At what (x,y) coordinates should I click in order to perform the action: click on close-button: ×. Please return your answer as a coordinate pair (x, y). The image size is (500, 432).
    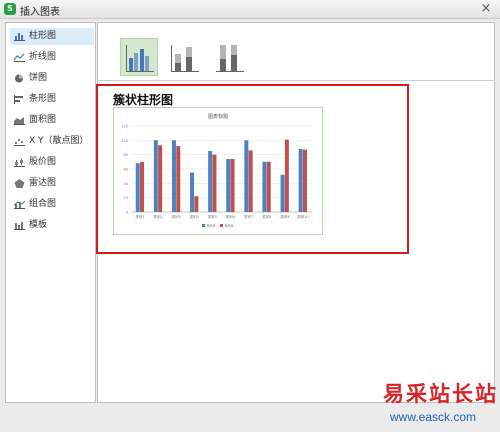
    Looking at the image, I should click on (486, 9).